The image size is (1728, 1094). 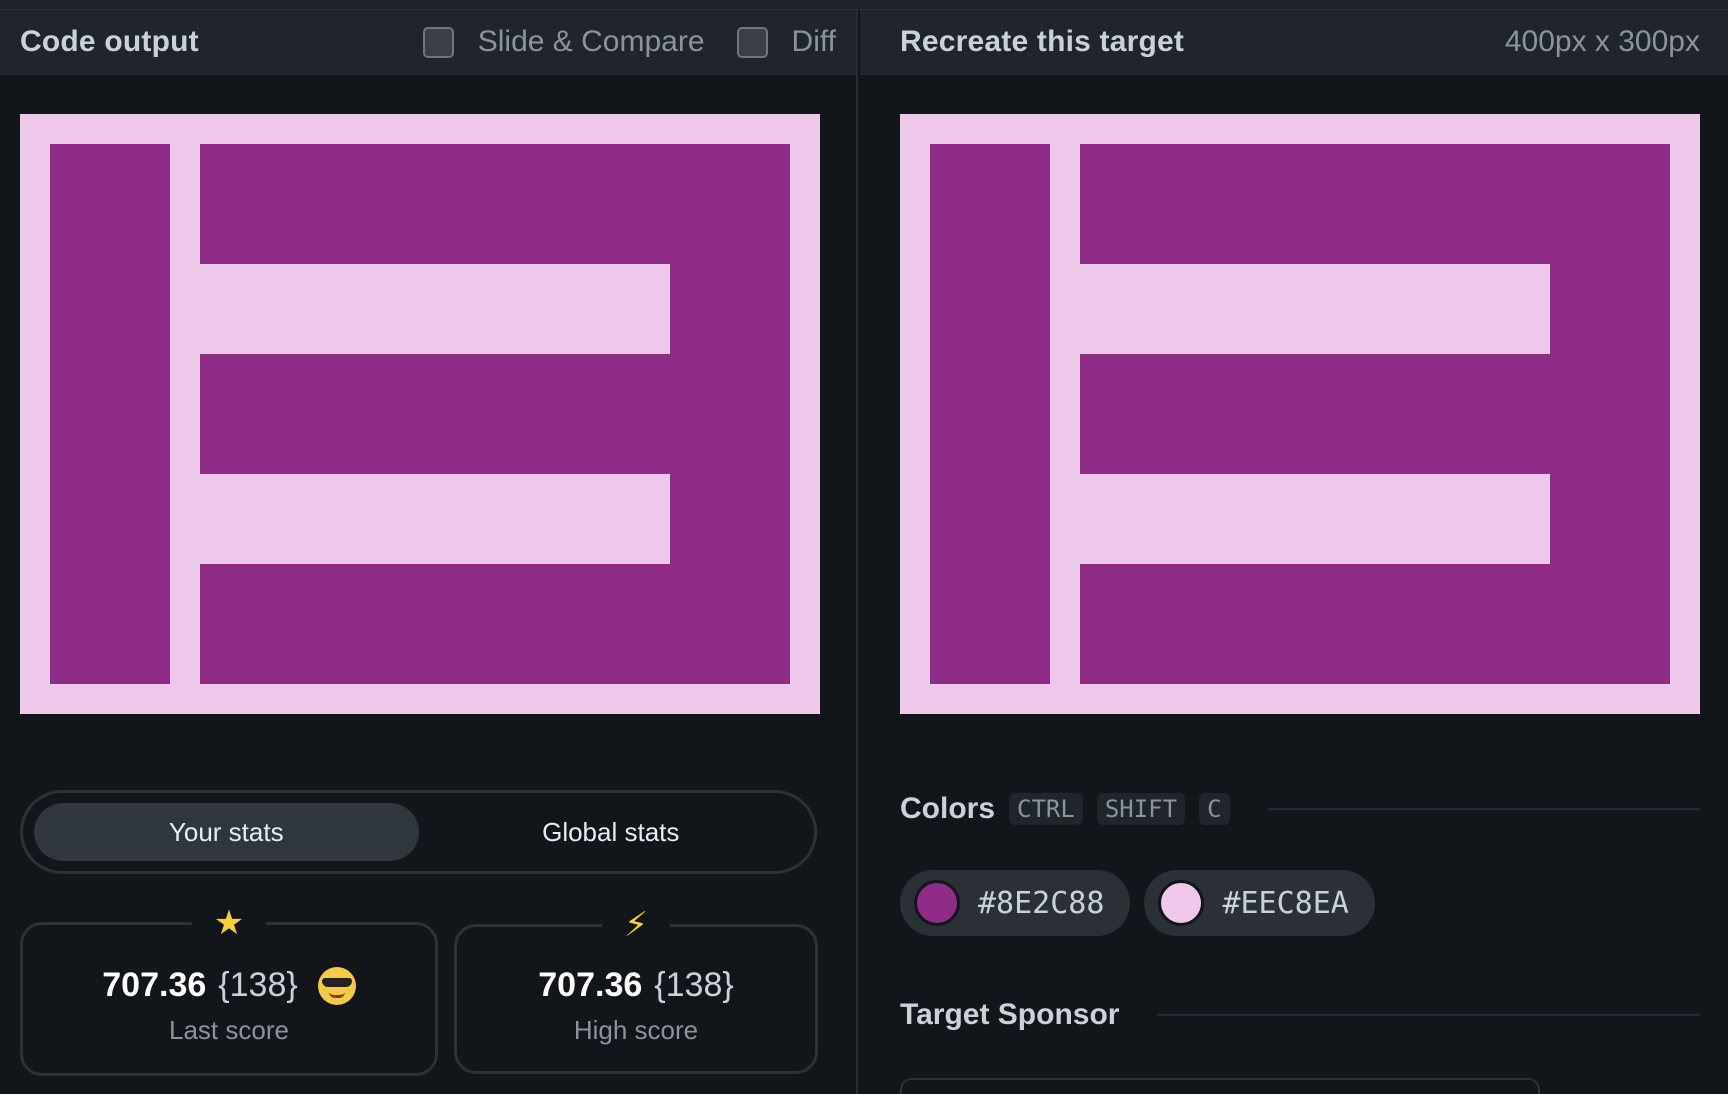 I want to click on color-swatch-purple: #8E2C88, so click(x=1015, y=903).